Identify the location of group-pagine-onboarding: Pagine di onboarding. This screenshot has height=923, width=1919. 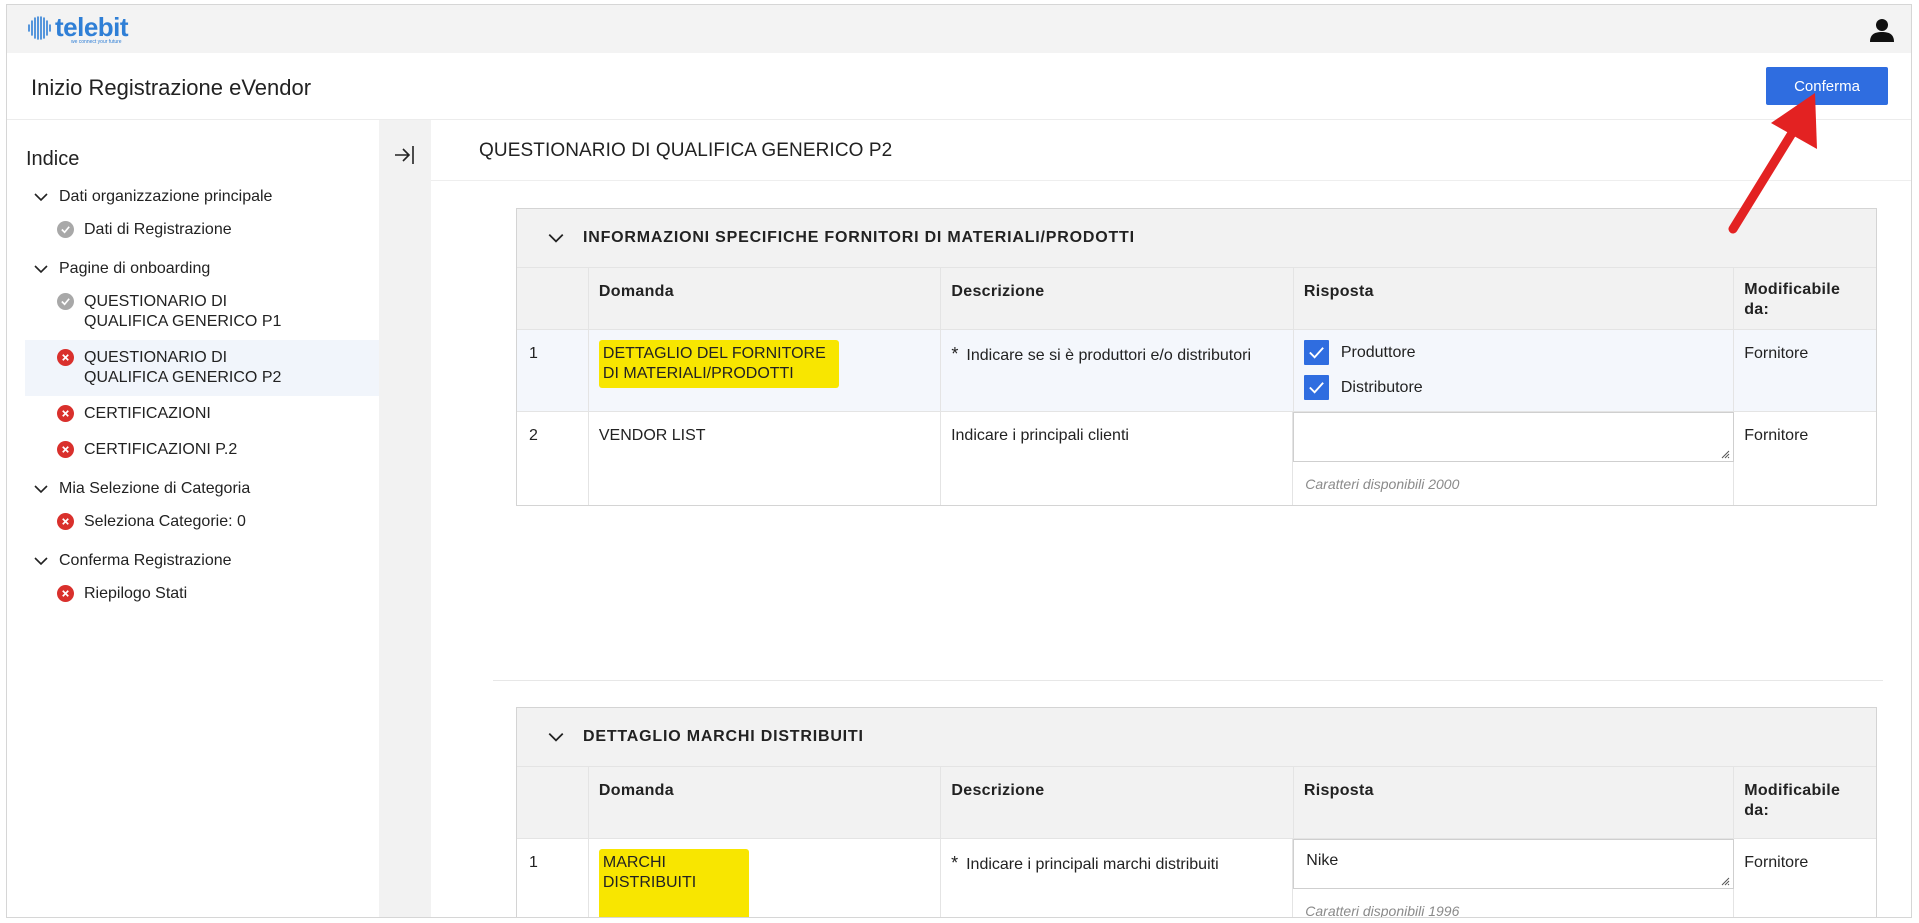
(202, 269).